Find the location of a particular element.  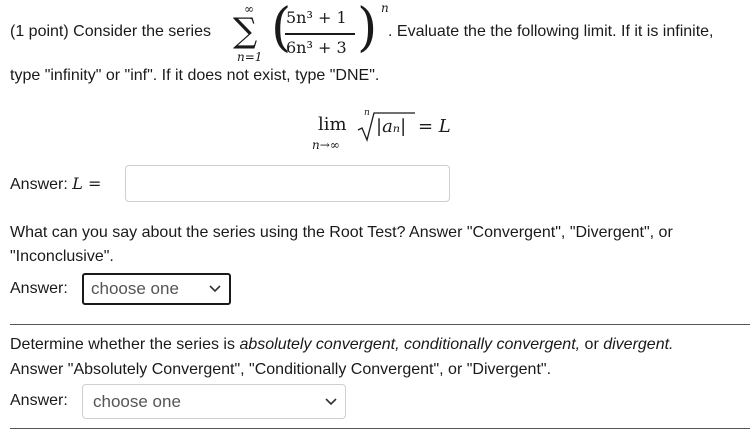

section-divider is located at coordinates (380, 324).